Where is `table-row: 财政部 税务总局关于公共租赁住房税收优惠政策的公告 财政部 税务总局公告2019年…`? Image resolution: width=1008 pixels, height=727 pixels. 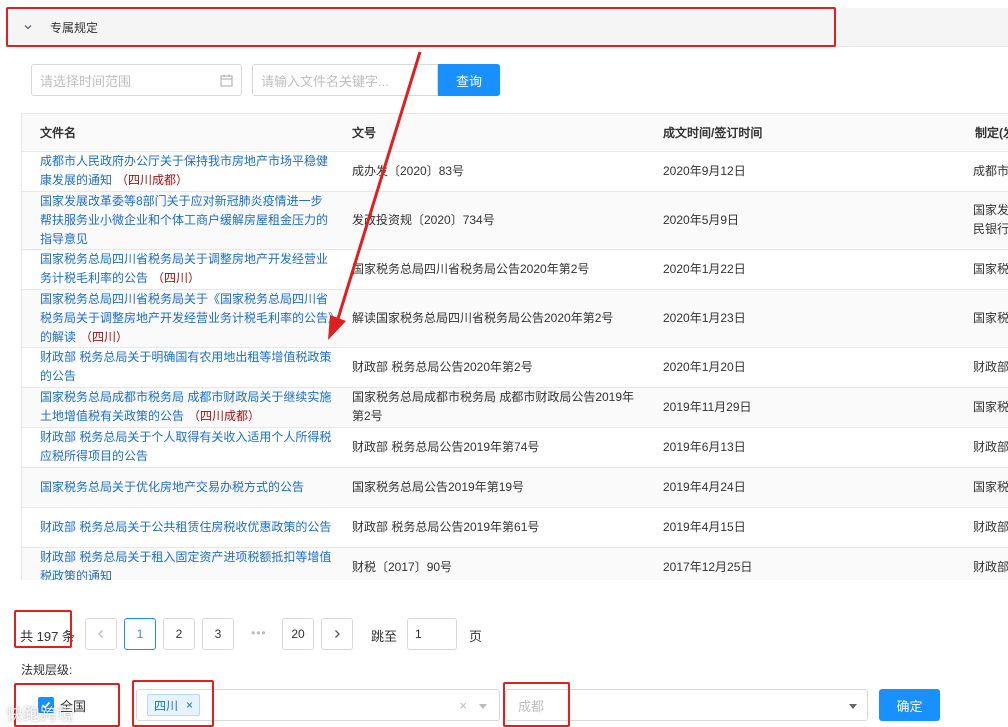
table-row: 财政部 税务总局关于公共租赁住房税收优惠政策的公告 财政部 税务总局公告2019年… is located at coordinates (515, 527).